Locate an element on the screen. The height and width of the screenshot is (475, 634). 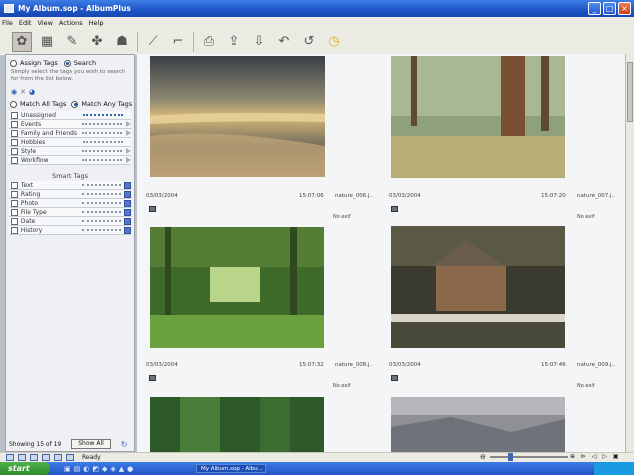
match-all-radio is located at coordinates (13, 104).